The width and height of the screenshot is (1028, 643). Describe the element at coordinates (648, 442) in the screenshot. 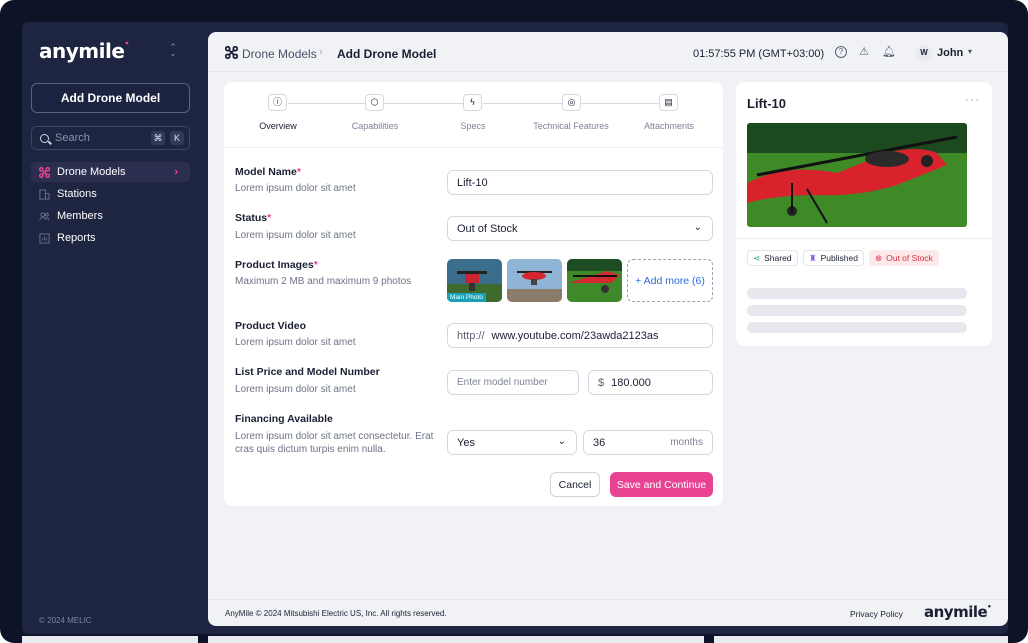

I see `months-input: 36 months` at that location.